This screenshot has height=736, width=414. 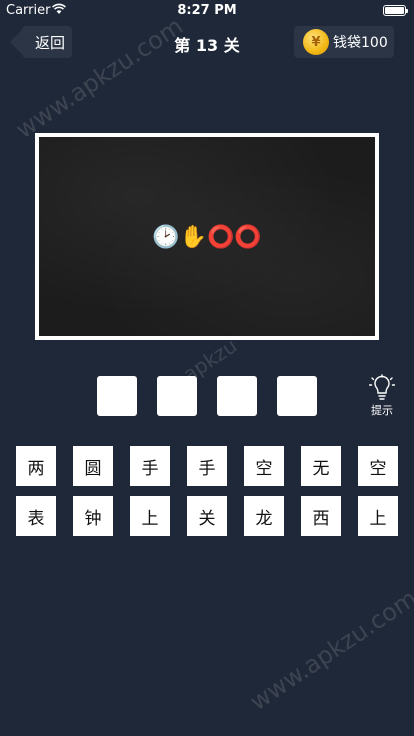 I want to click on status-time: 8:27 PM, so click(x=207, y=10).